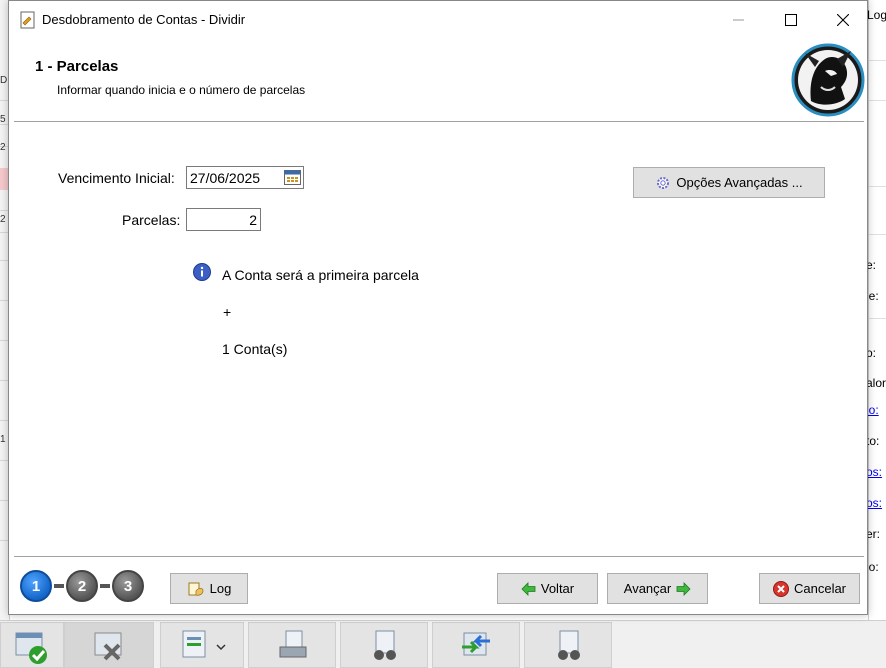 This screenshot has width=886, height=668. Describe the element at coordinates (220, 588) in the screenshot. I see `log-label: Log` at that location.